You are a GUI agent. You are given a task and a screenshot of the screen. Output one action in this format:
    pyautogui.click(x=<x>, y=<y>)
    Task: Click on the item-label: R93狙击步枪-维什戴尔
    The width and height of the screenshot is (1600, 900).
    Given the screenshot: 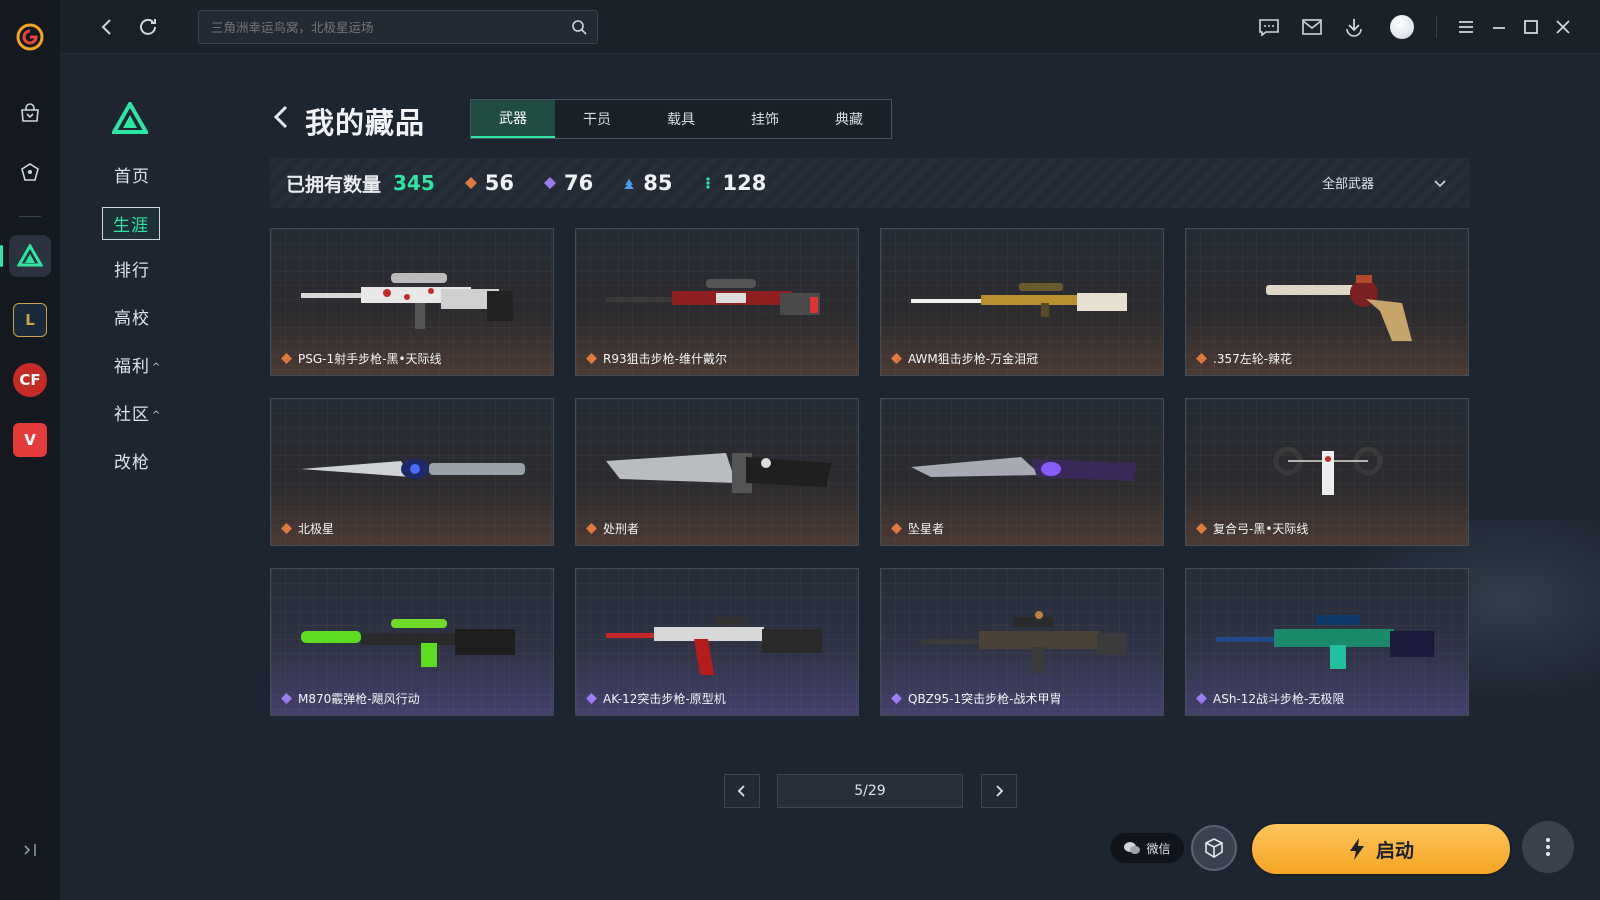 What is the action you would take?
    pyautogui.click(x=656, y=358)
    